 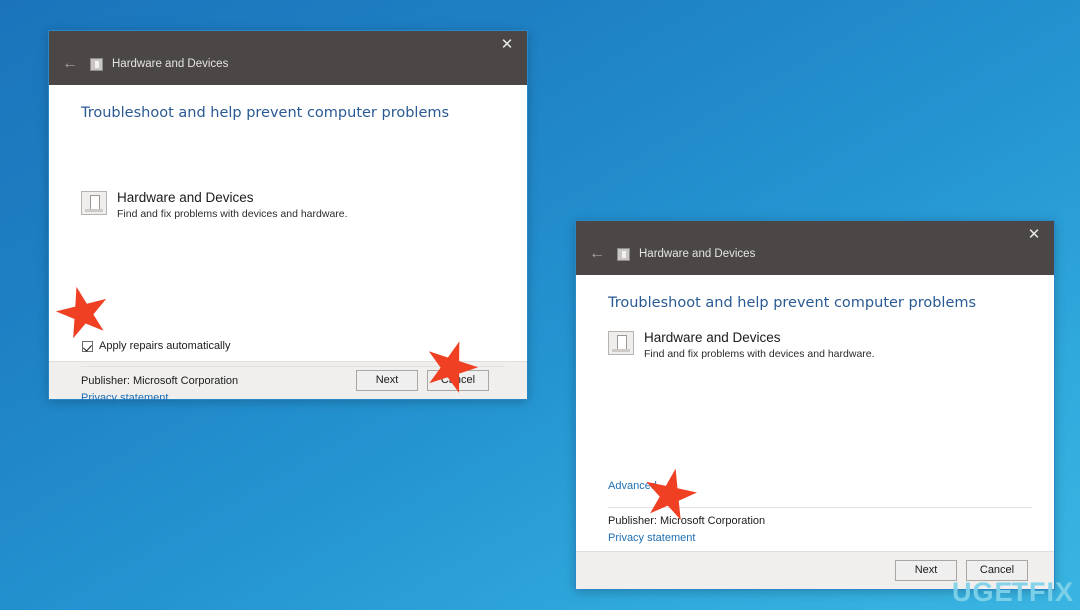 I want to click on apply-repairs-label: Apply repairs automatically, so click(x=165, y=346).